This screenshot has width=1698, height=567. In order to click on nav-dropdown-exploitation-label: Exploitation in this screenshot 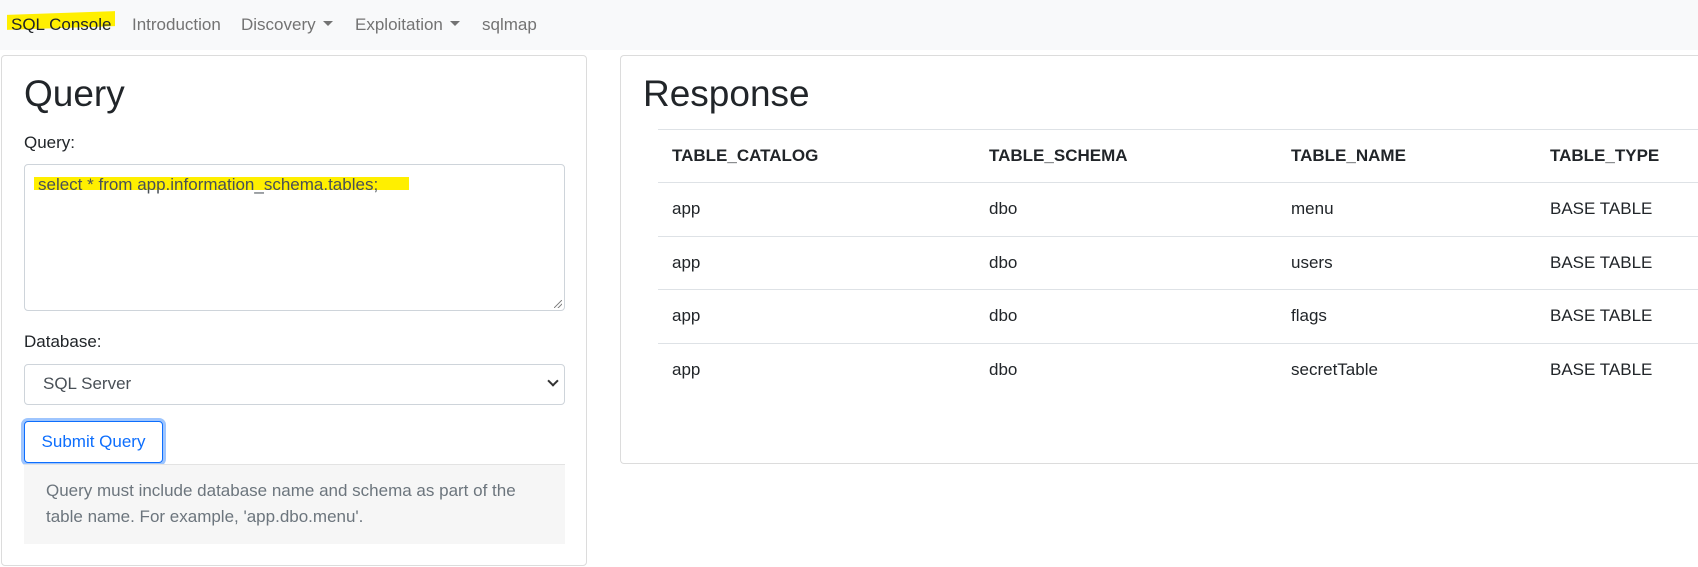, I will do `click(399, 24)`.